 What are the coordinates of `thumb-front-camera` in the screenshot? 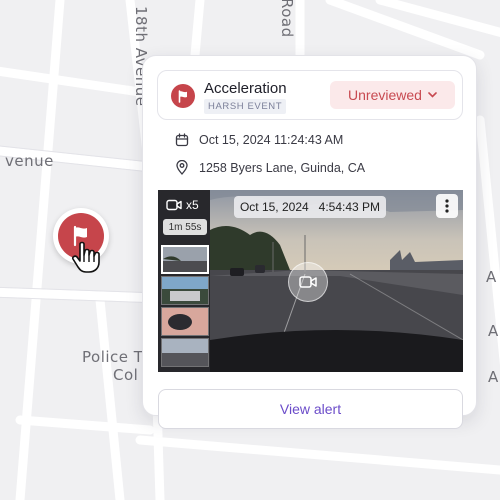 It's located at (185, 259).